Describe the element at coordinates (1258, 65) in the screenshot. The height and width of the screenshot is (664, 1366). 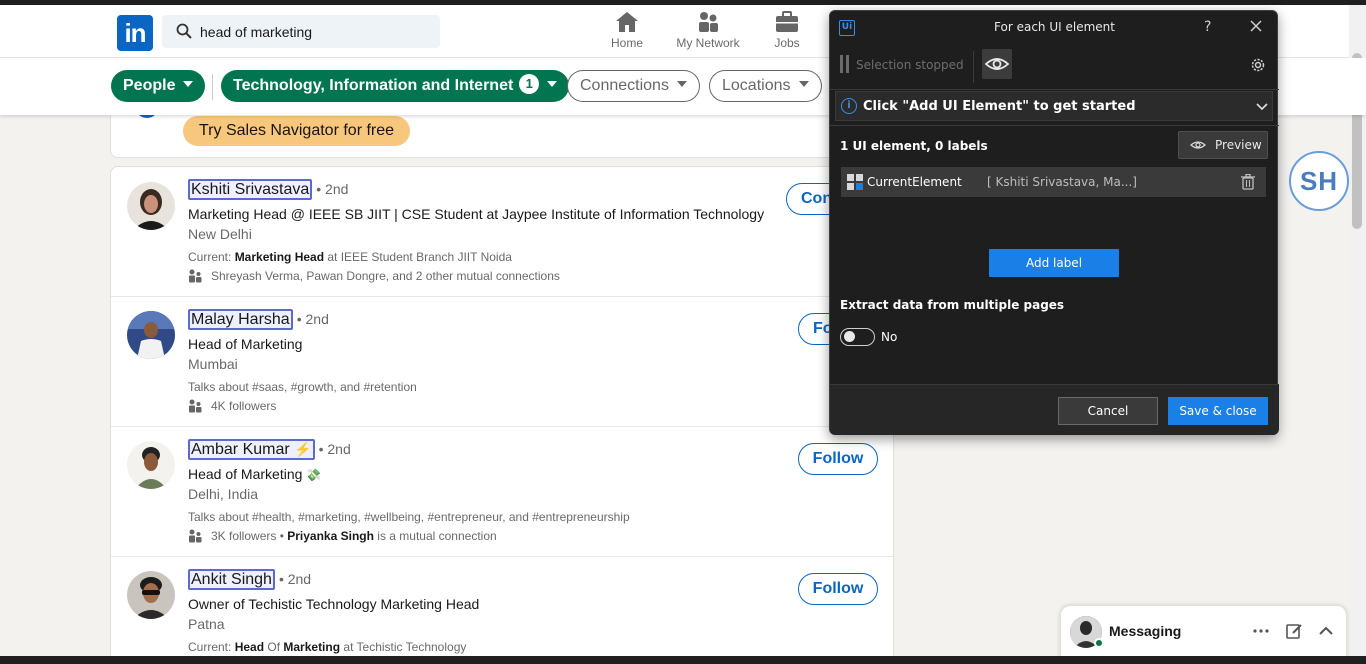
I see `gear-icon` at that location.